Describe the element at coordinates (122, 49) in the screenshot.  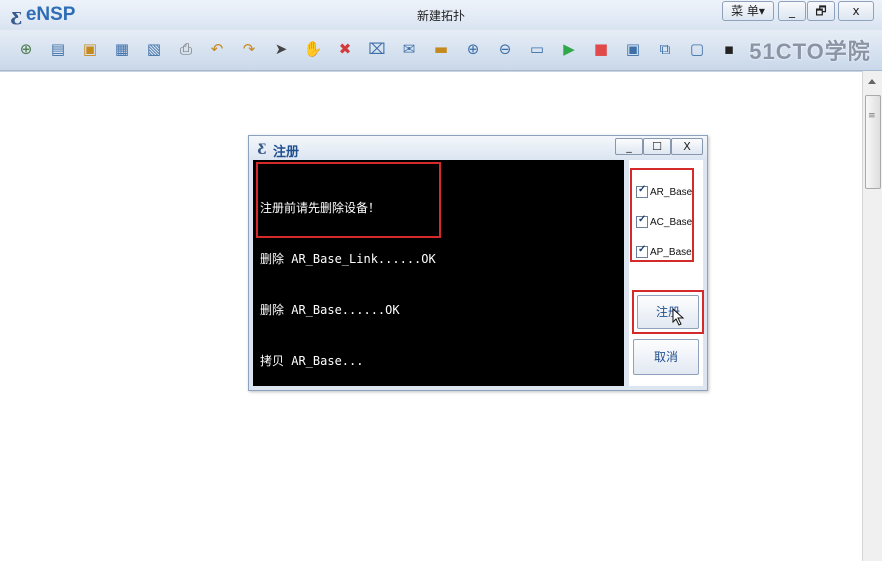
I see `save-icon: ▦` at that location.